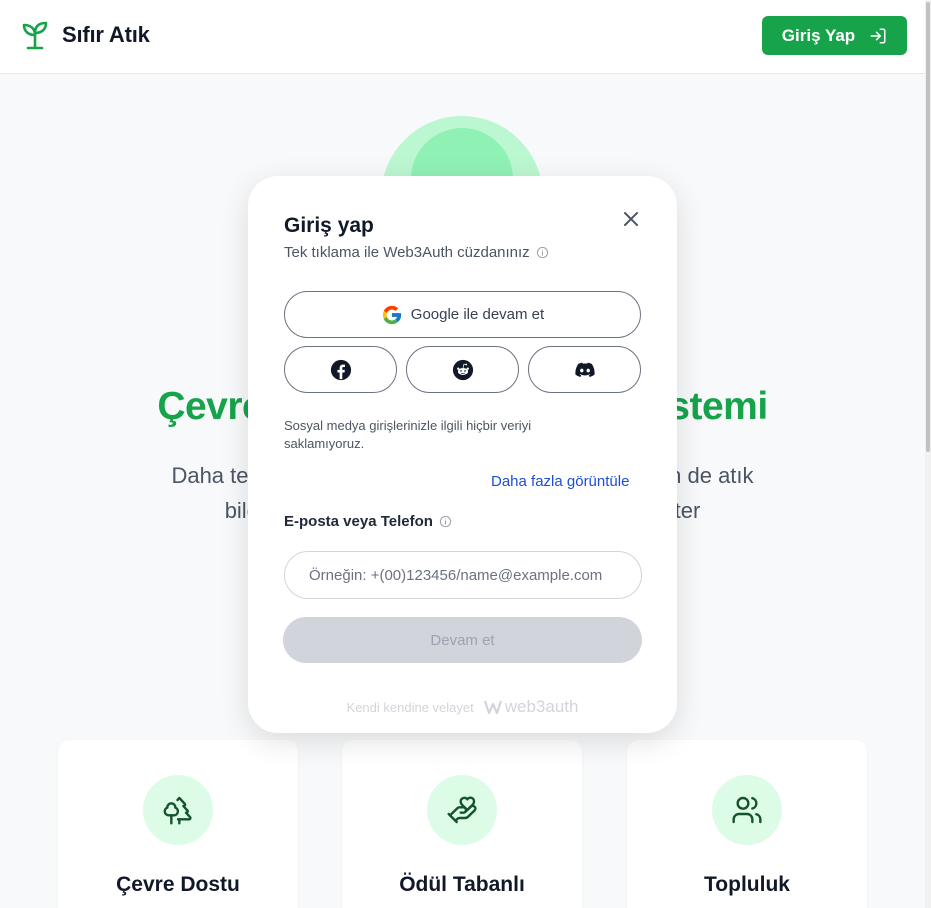 The height and width of the screenshot is (908, 931). What do you see at coordinates (35, 35) in the screenshot?
I see `sprout-icon` at bounding box center [35, 35].